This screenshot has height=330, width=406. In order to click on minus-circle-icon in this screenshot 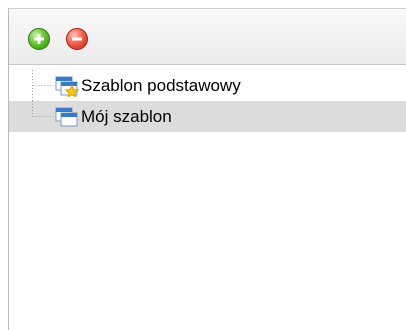, I will do `click(77, 39)`.